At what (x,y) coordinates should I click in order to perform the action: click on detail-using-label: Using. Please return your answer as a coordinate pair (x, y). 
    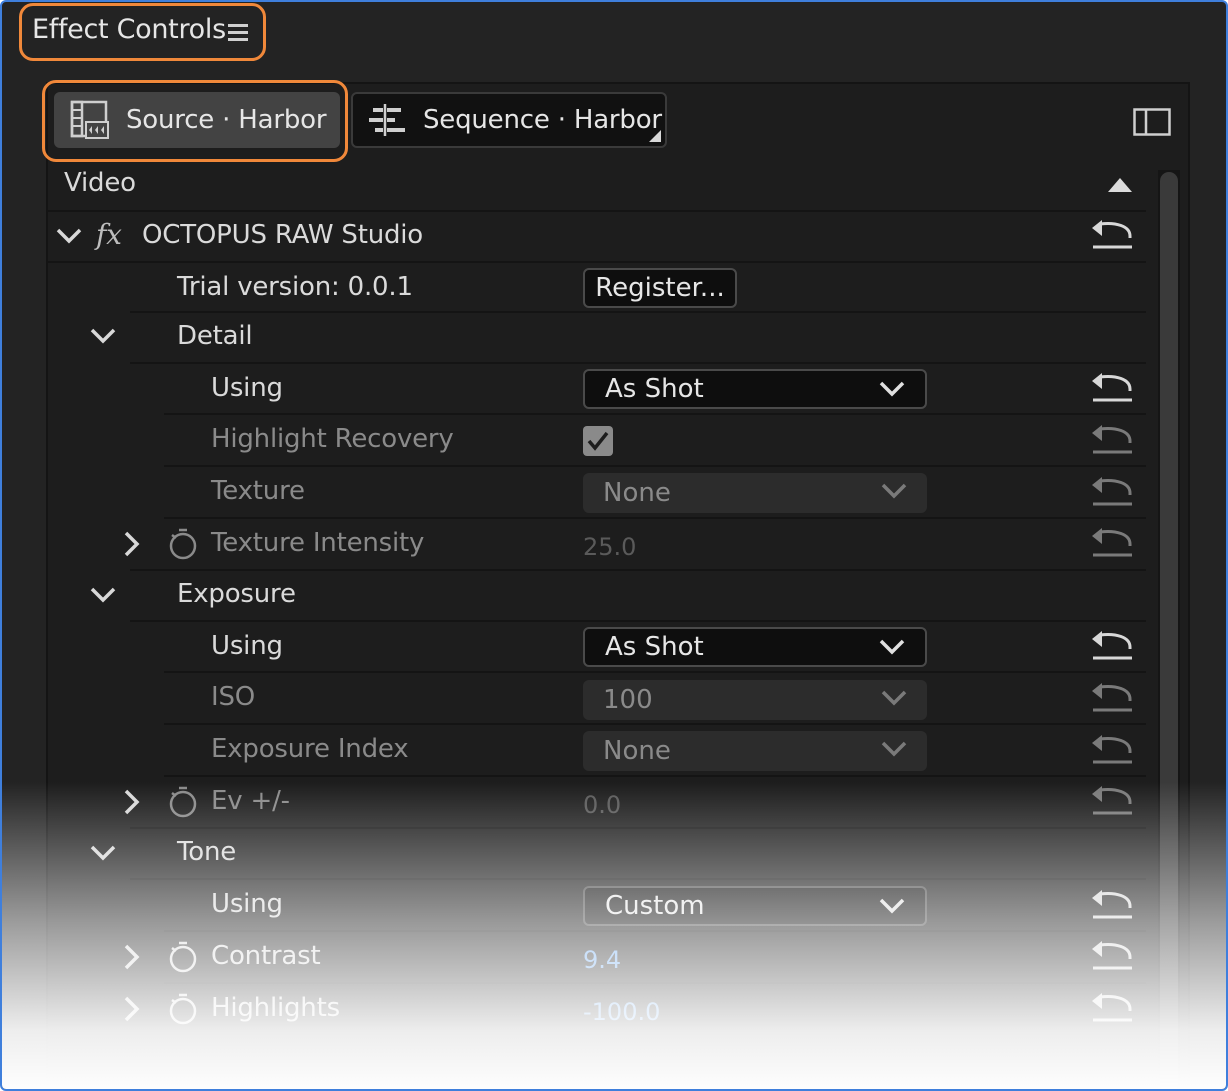
    Looking at the image, I should click on (247, 388).